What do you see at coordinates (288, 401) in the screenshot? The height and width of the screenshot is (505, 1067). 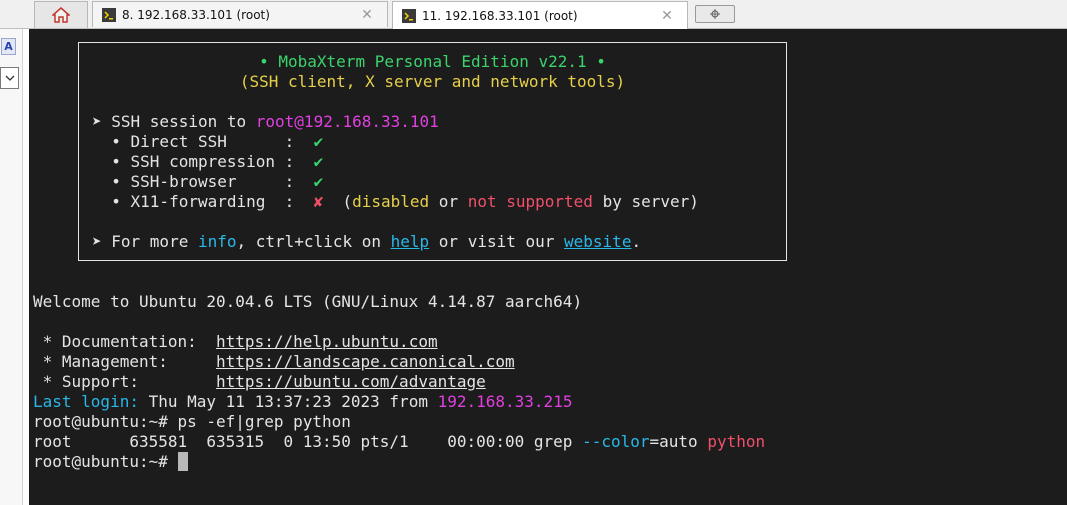 I see `last-login-text: Thu May 11 13:37:23 2023 from` at bounding box center [288, 401].